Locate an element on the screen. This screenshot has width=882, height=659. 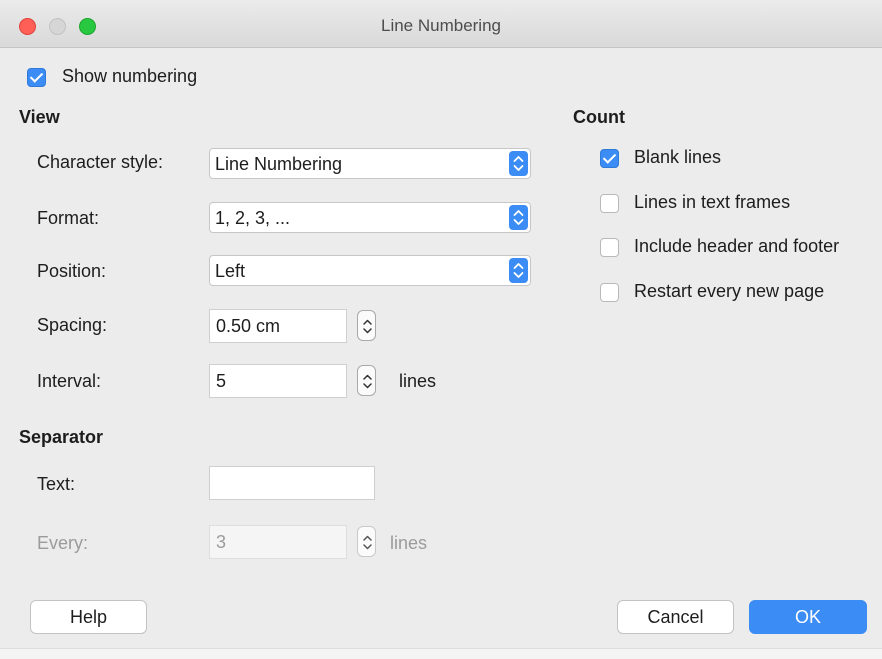
help-button: Help is located at coordinates (88, 617).